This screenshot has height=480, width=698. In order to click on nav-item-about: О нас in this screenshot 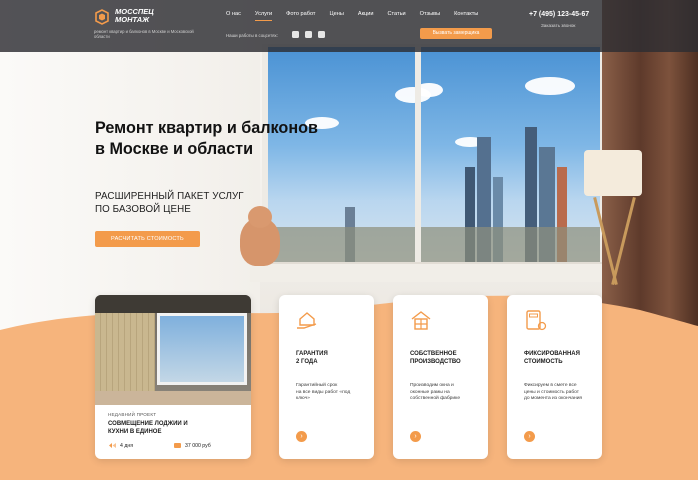, I will do `click(233, 14)`.